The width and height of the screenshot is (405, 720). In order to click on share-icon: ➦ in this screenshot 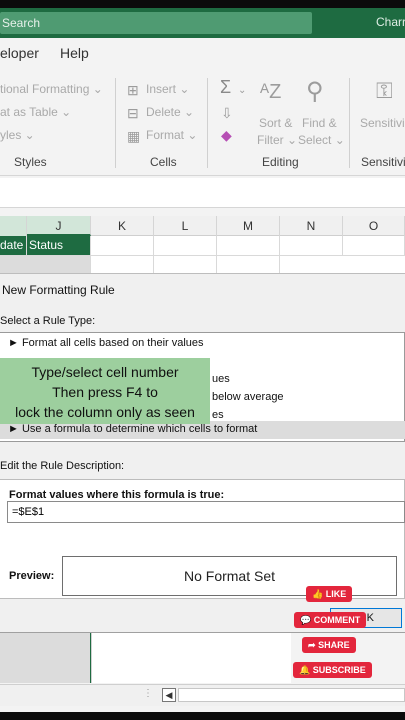, I will do `click(312, 645)`.